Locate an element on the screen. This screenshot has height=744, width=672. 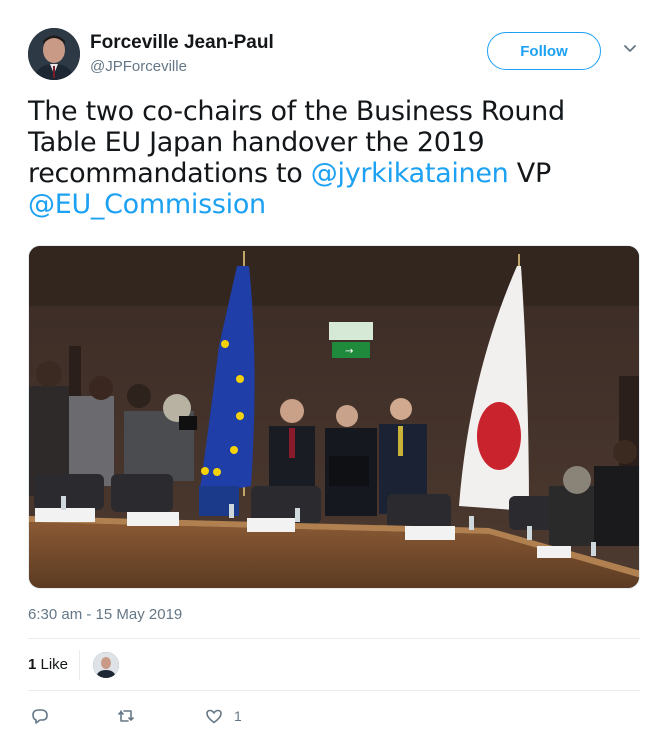
heart-icon is located at coordinates (214, 716).